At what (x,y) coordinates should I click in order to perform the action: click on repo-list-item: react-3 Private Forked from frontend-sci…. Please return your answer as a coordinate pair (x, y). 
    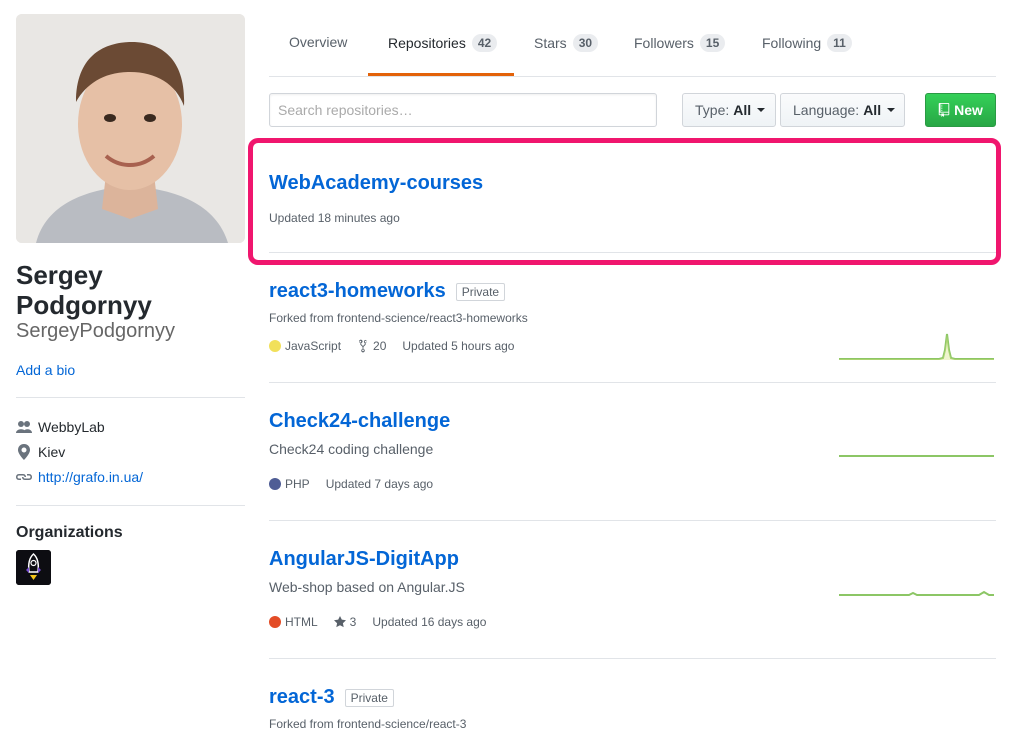
    Looking at the image, I should click on (632, 713).